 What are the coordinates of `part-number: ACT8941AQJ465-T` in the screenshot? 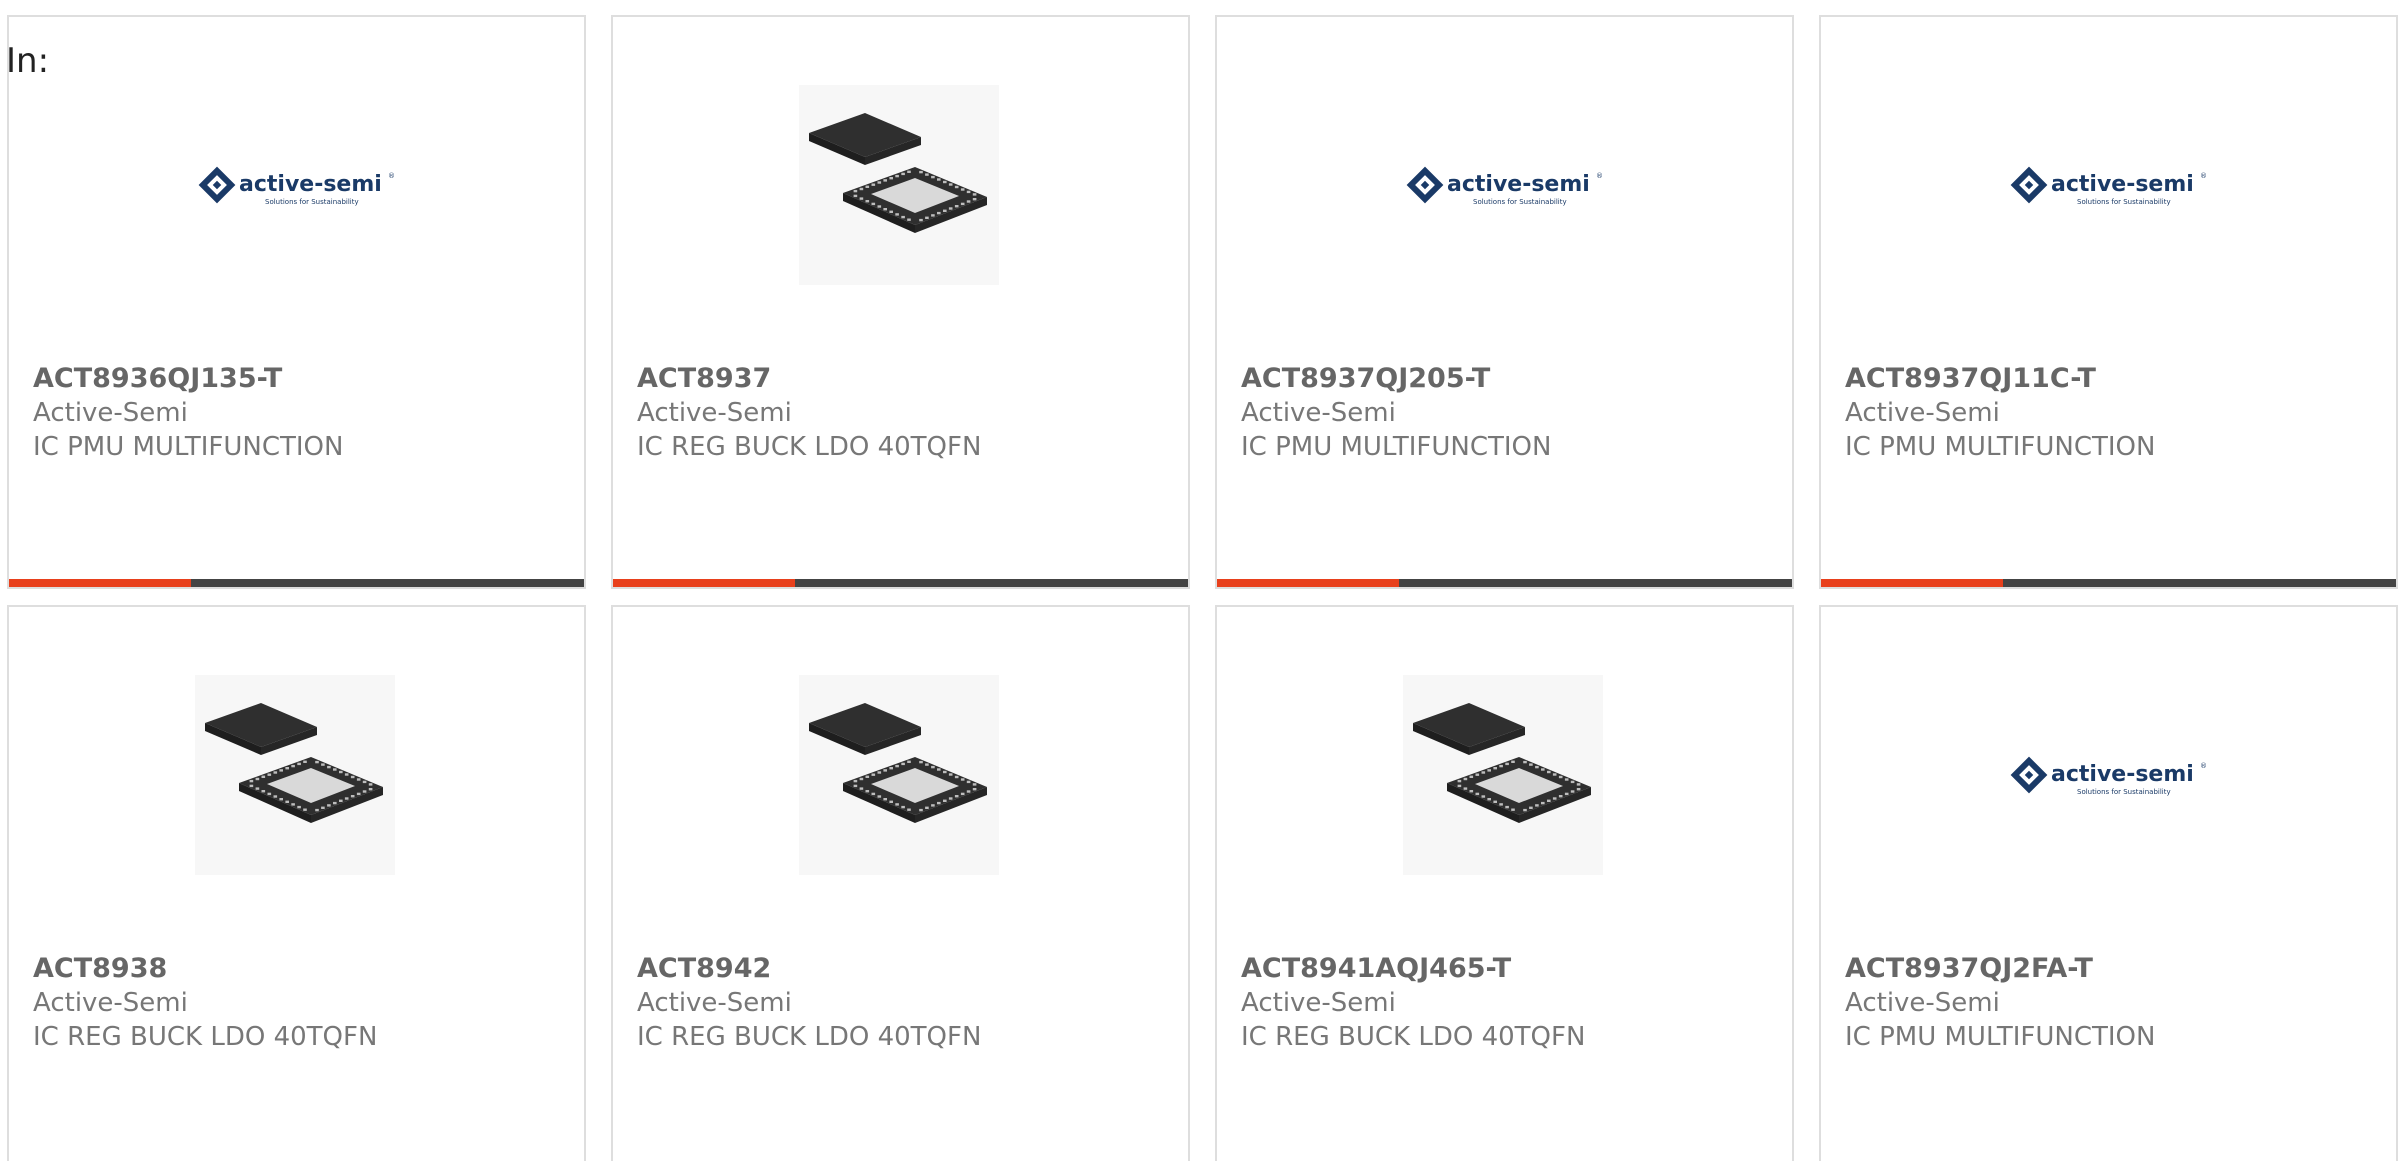 It's located at (1506, 969).